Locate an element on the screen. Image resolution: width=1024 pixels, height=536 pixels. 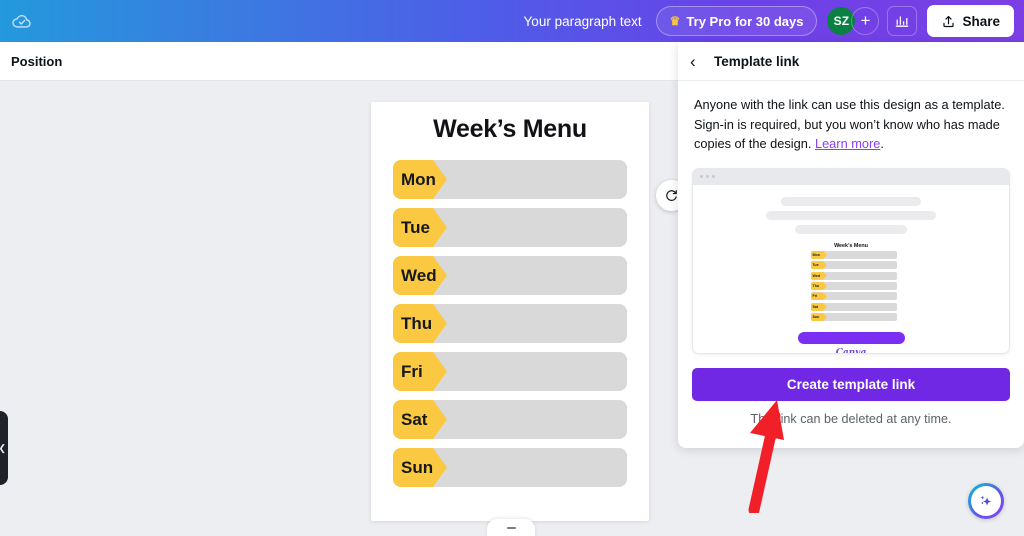
crown-icon: ♛ is located at coordinates (675, 21).